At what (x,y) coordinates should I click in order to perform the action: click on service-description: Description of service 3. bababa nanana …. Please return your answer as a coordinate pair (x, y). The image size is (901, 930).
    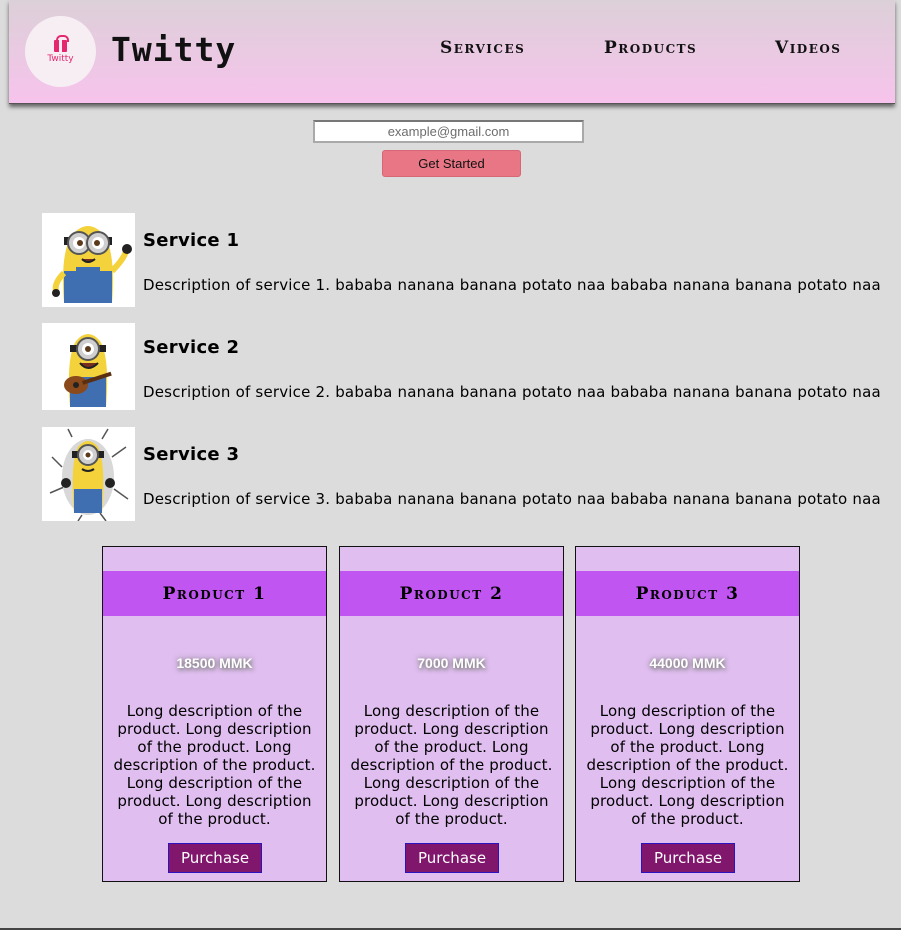
    Looking at the image, I should click on (512, 499).